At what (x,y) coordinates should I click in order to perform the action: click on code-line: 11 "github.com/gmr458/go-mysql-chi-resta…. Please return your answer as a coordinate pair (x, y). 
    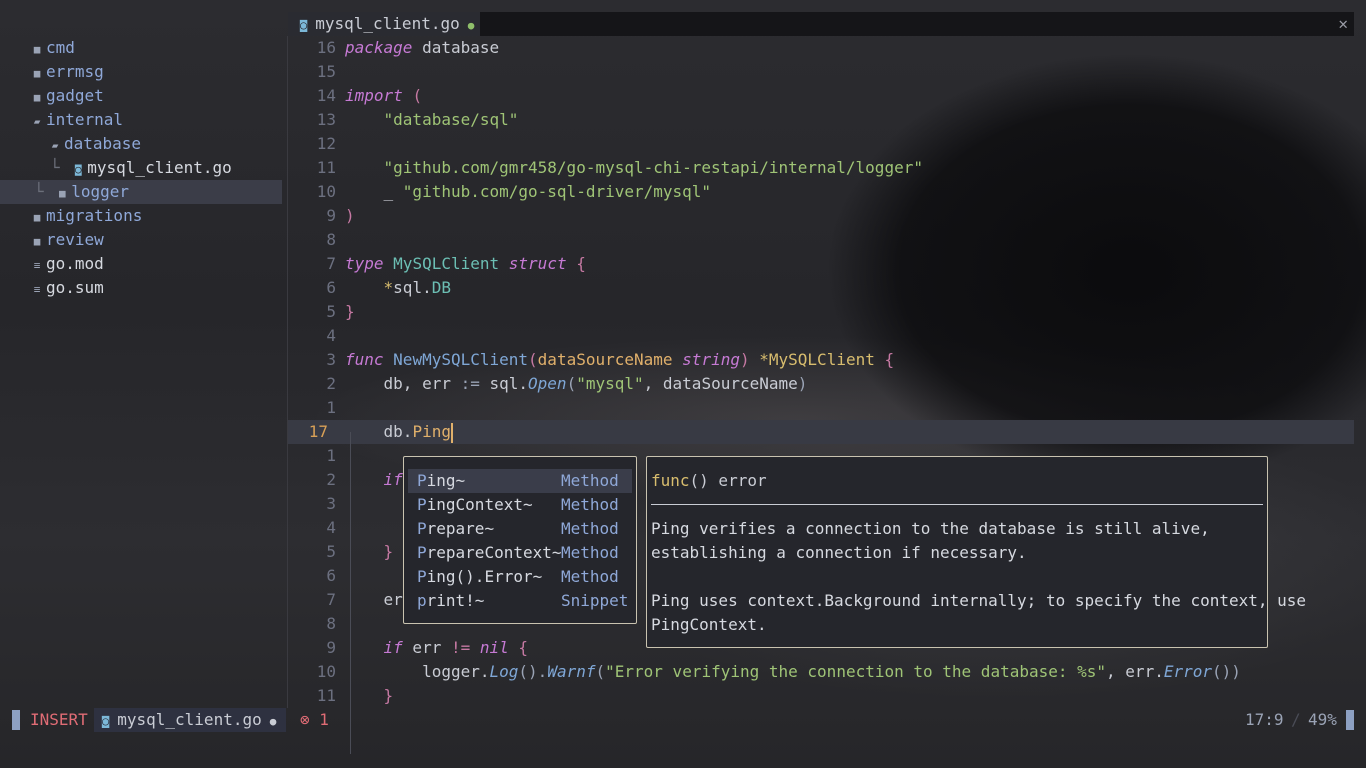
    Looking at the image, I should click on (821, 168).